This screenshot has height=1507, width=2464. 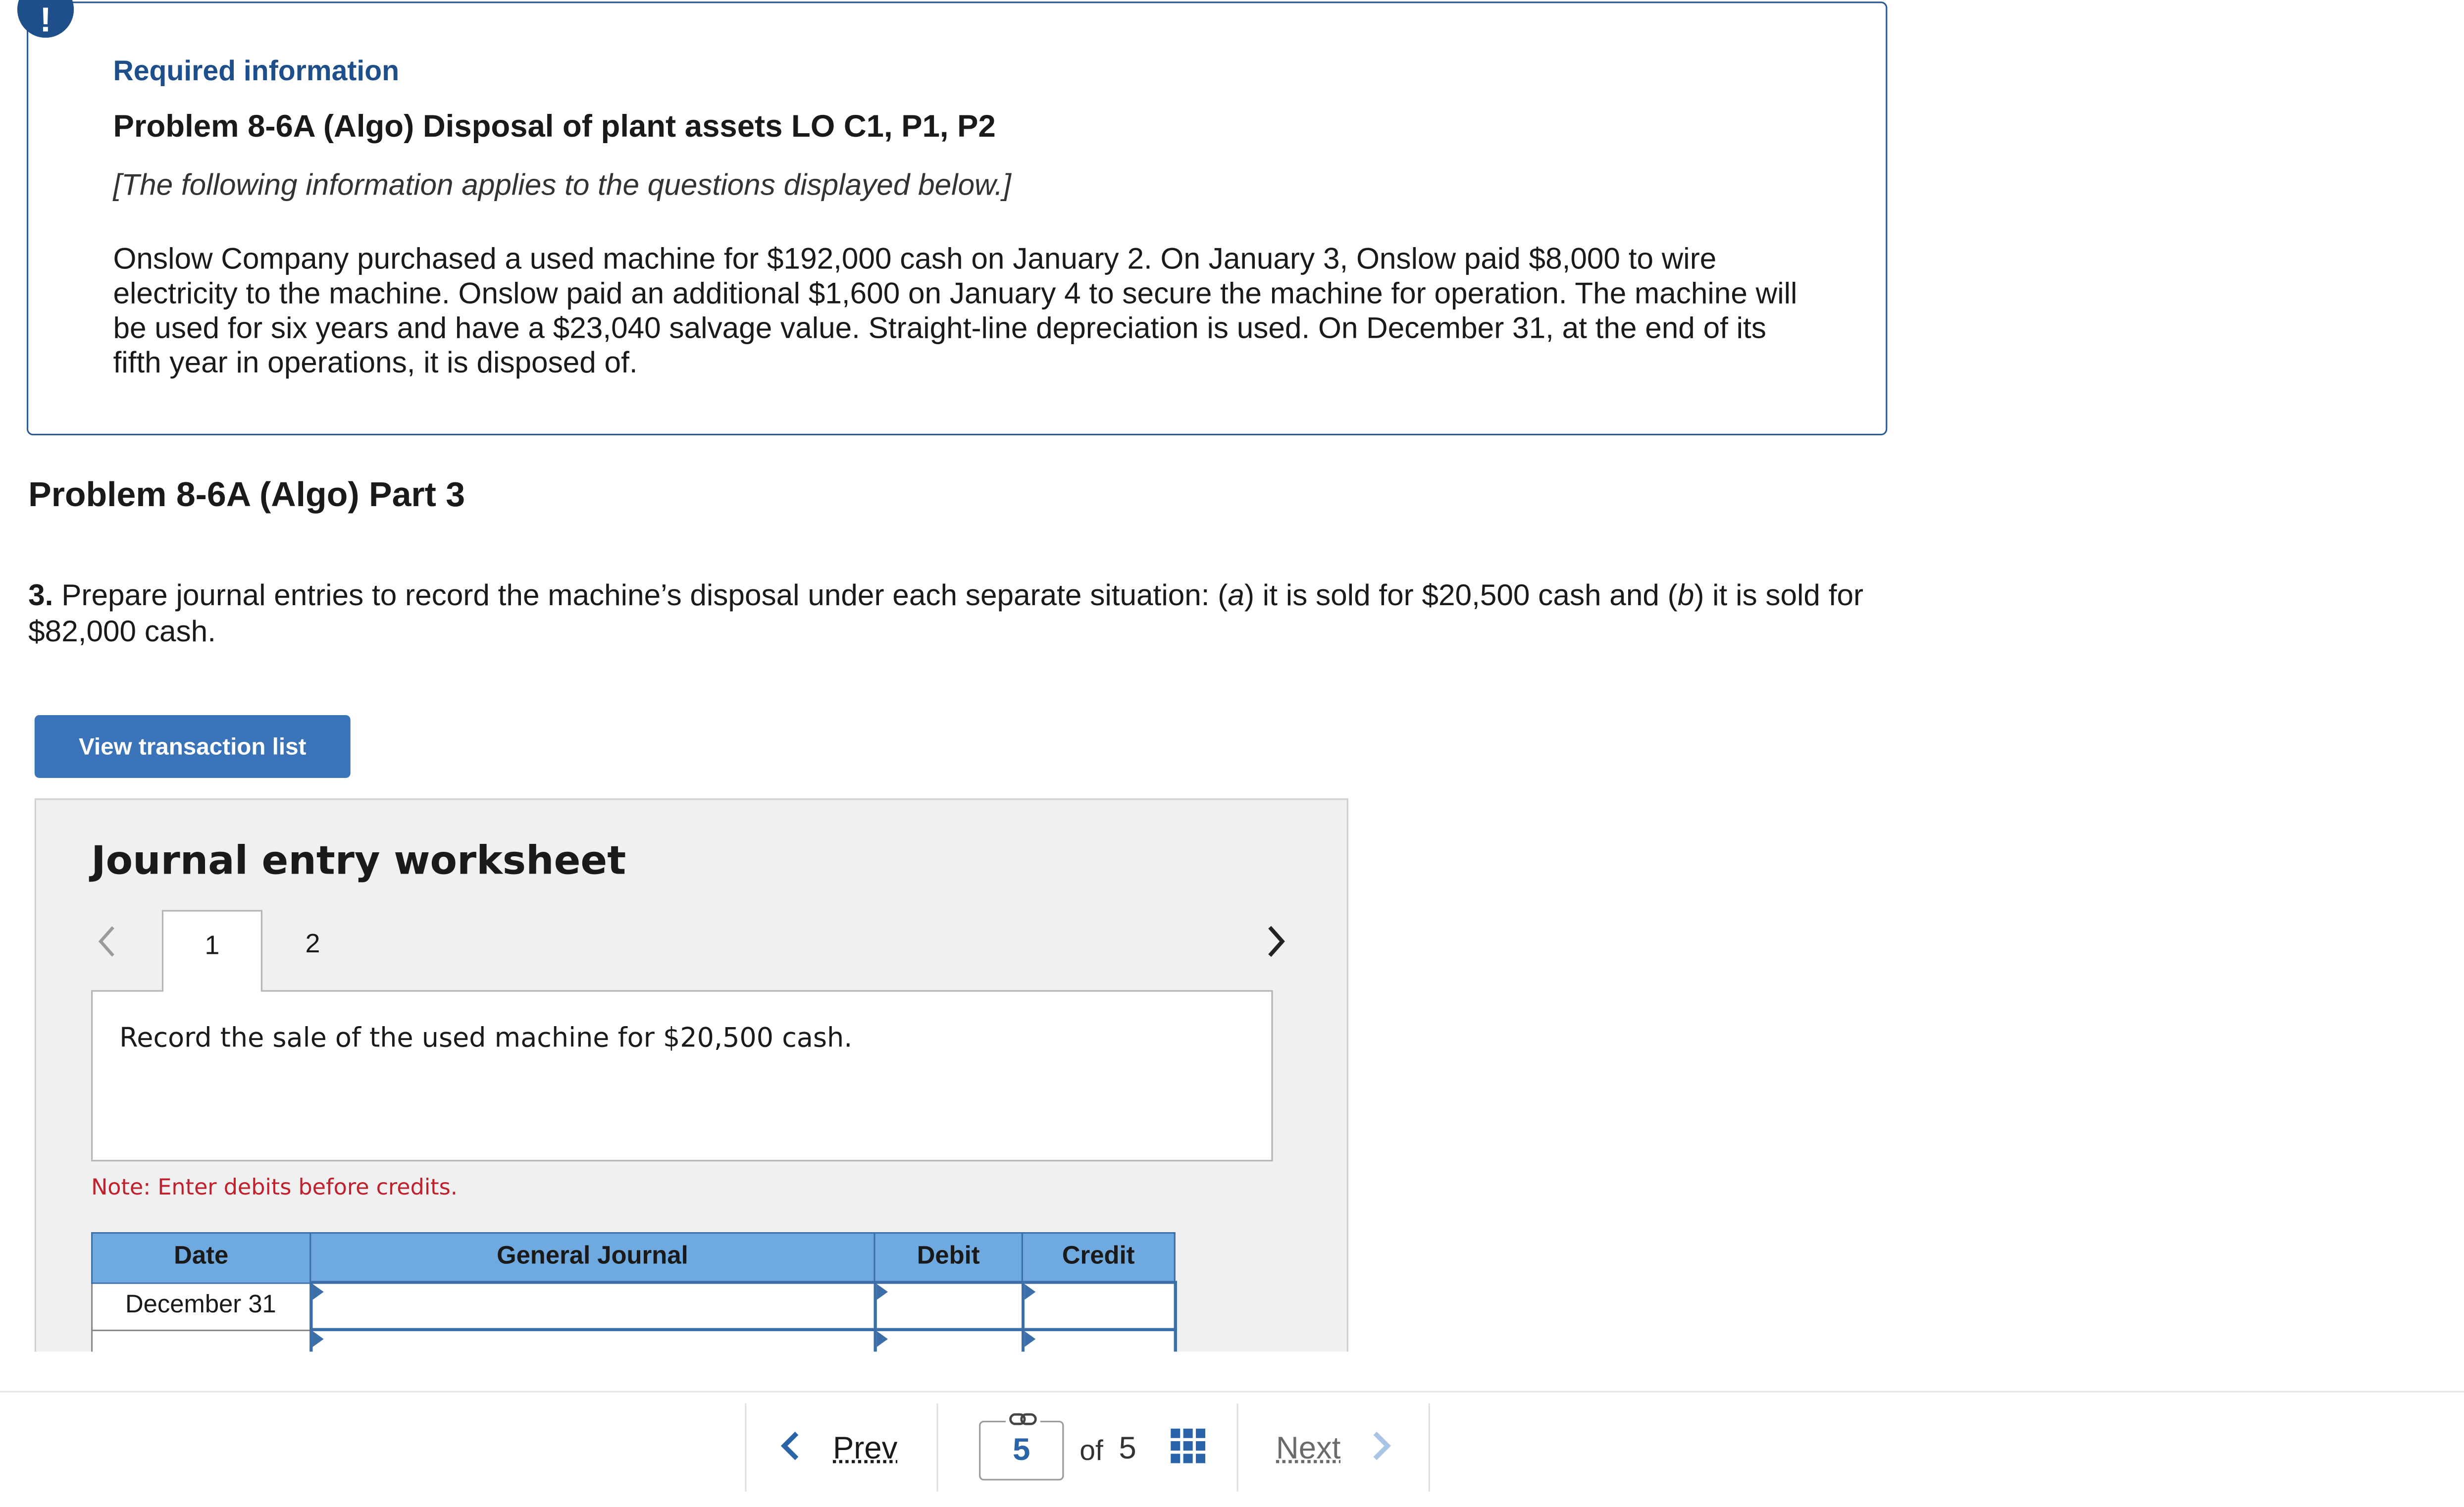 I want to click on table-row, so click(x=634, y=1340).